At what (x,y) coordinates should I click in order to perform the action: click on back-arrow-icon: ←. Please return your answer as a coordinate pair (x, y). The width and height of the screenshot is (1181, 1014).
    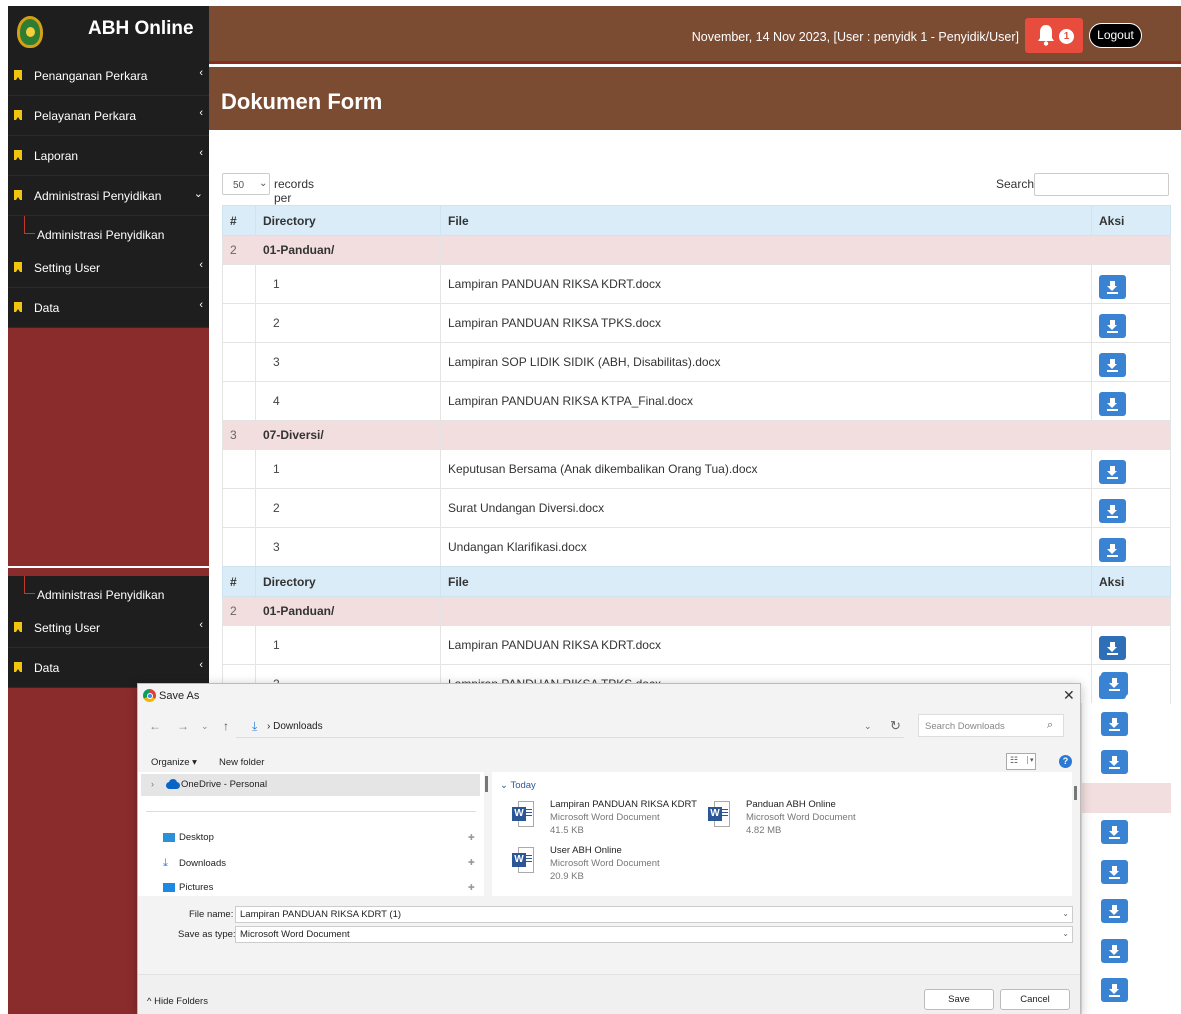
    Looking at the image, I should click on (155, 726).